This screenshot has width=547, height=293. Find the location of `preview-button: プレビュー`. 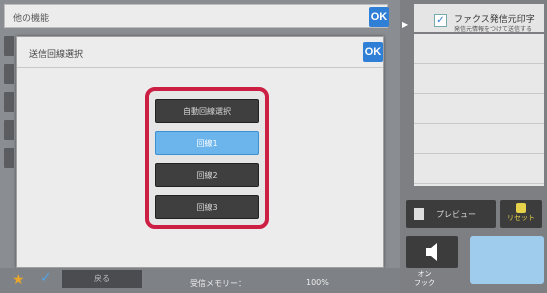

preview-button: プレビュー is located at coordinates (451, 214).